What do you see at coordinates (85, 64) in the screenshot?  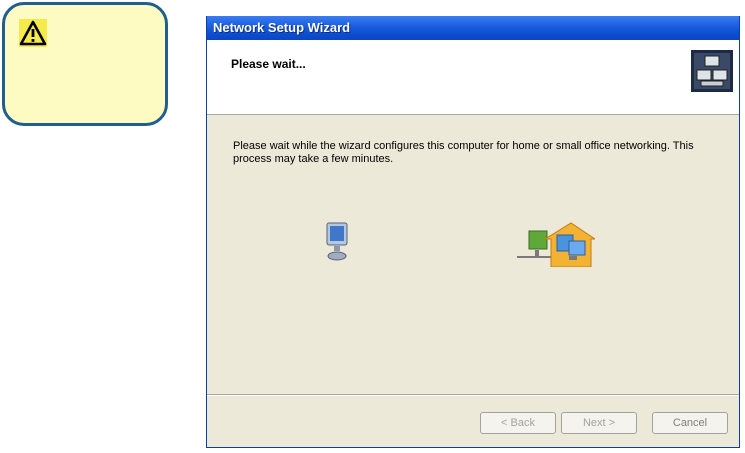 I see `warning-callout` at bounding box center [85, 64].